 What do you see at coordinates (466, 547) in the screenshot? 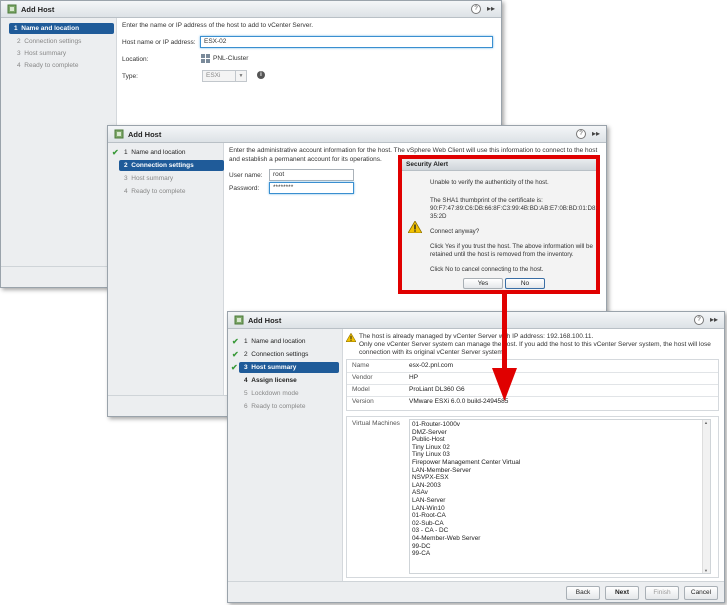
I see `vm-list-item: 99-DC` at bounding box center [466, 547].